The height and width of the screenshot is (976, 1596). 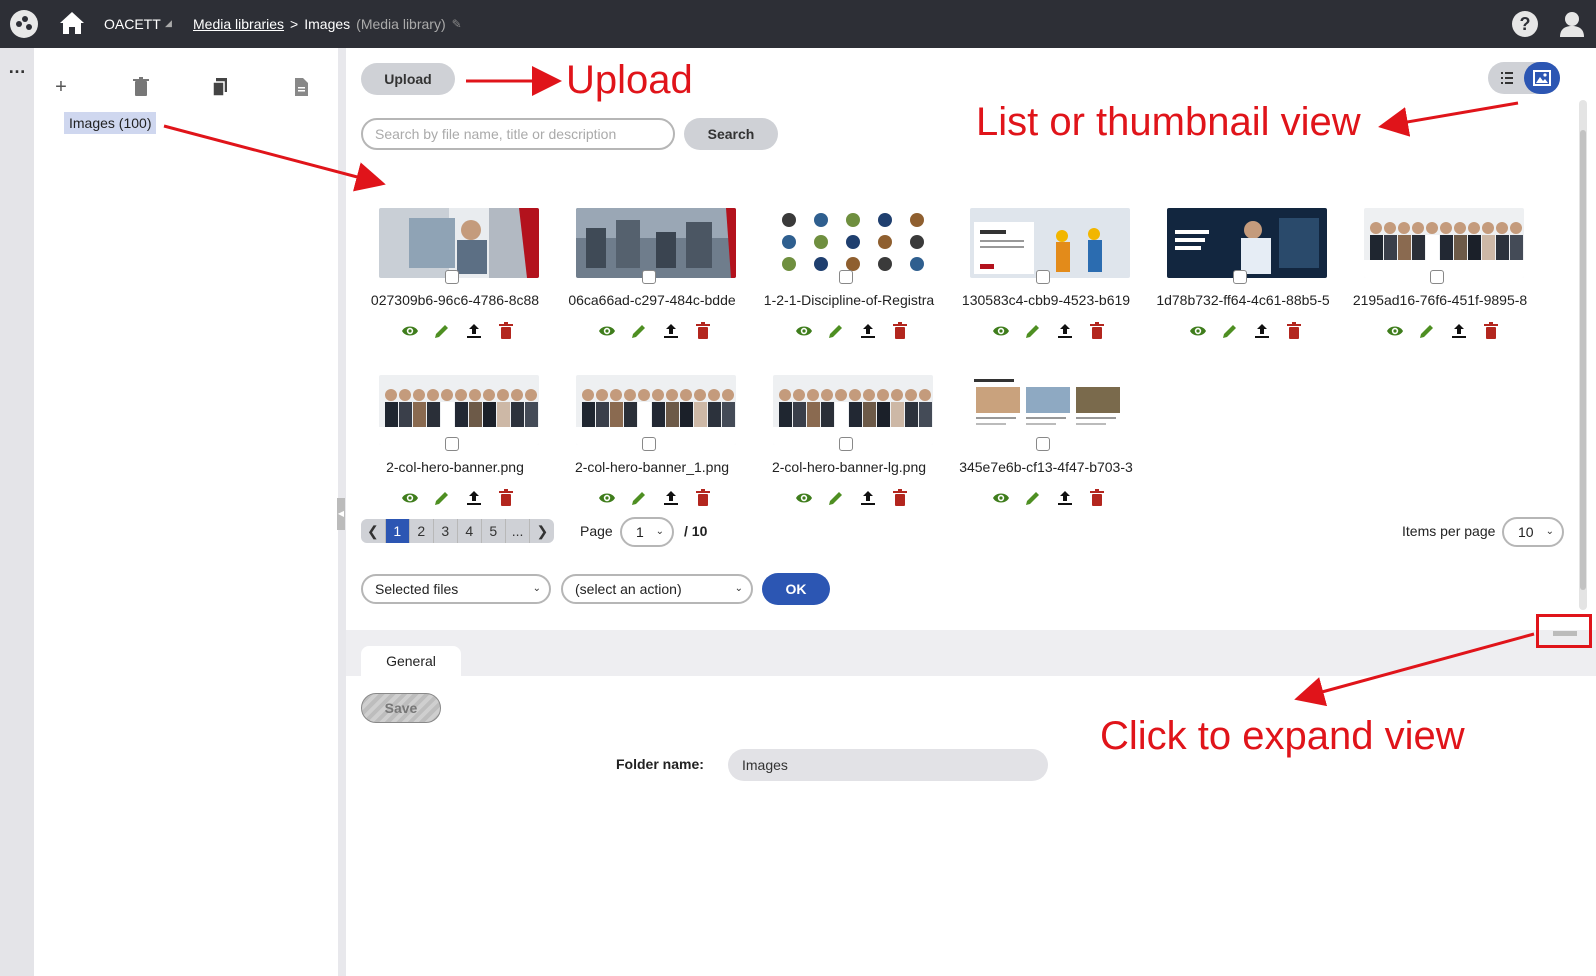 What do you see at coordinates (456, 589) in the screenshot?
I see `file-scope-select: Selected files ⌄` at bounding box center [456, 589].